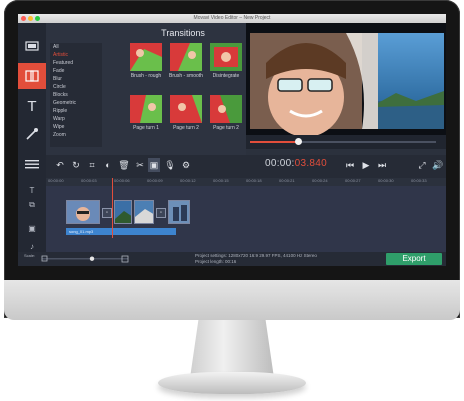 This screenshot has height=401, width=464. I want to click on category-item: Ripple, so click(76, 111).